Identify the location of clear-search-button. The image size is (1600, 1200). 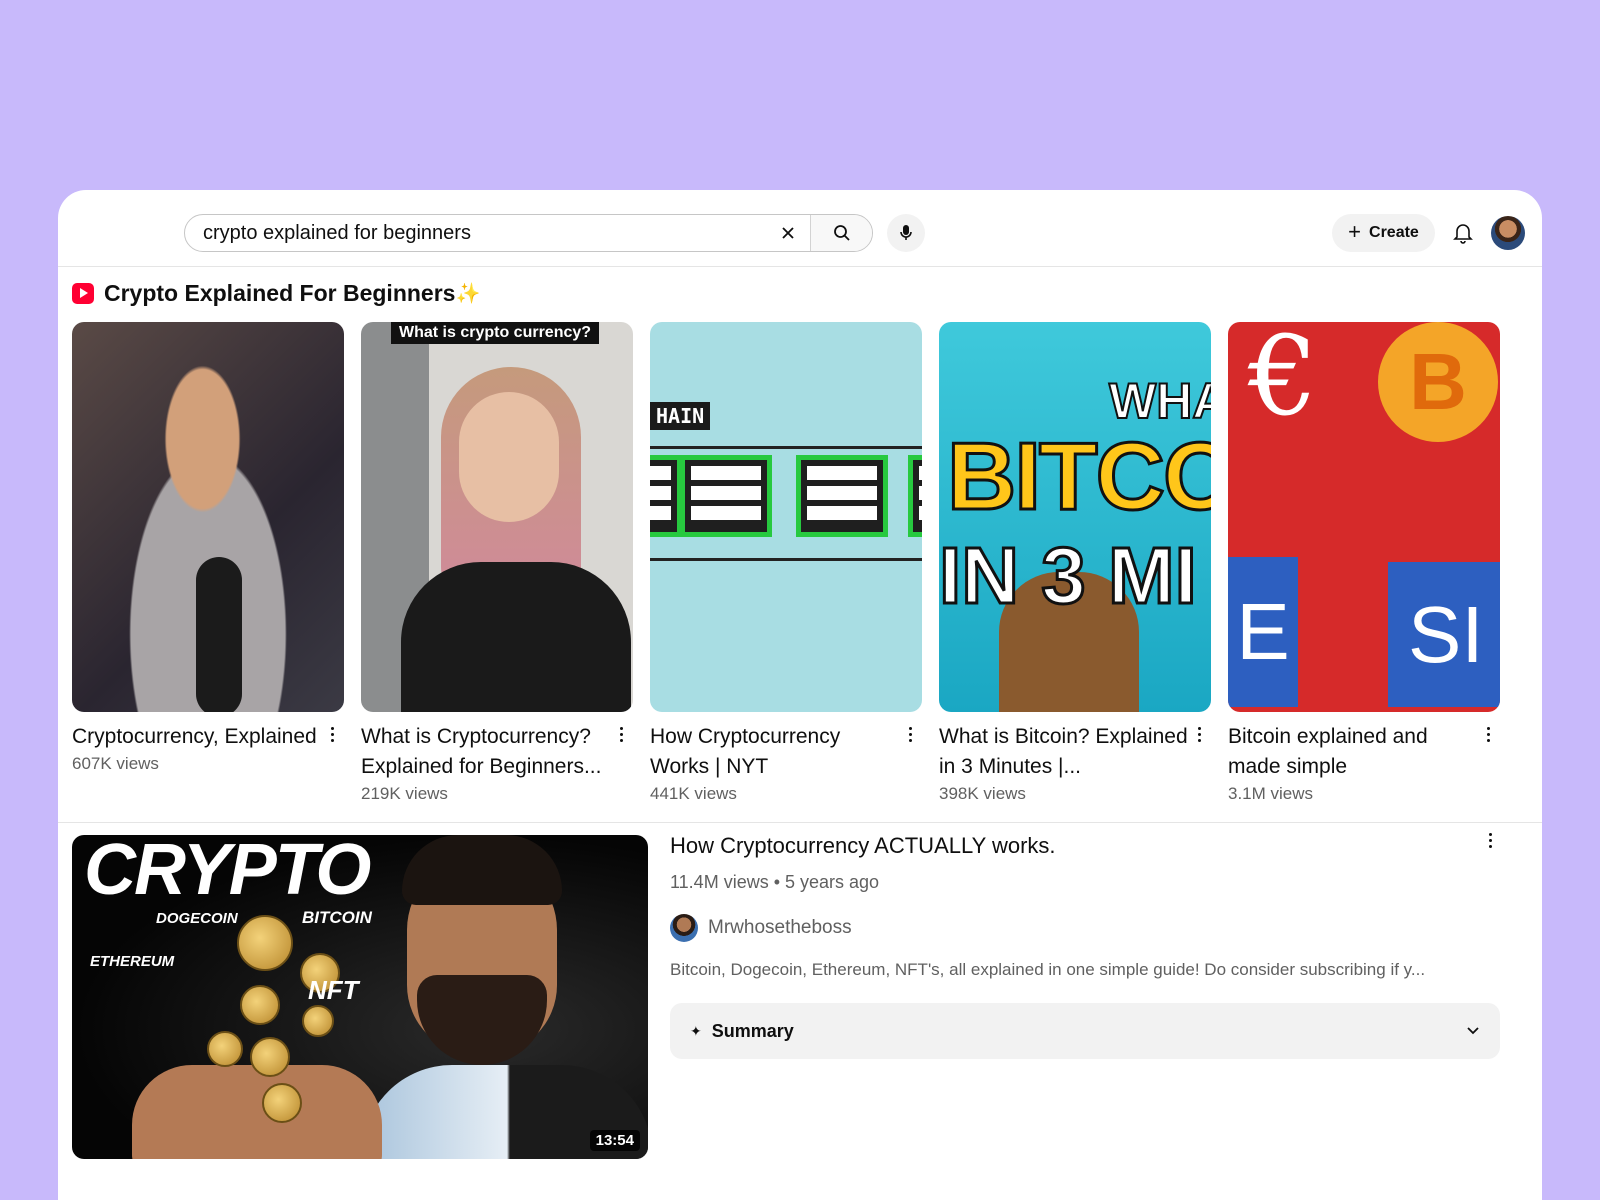
(788, 233).